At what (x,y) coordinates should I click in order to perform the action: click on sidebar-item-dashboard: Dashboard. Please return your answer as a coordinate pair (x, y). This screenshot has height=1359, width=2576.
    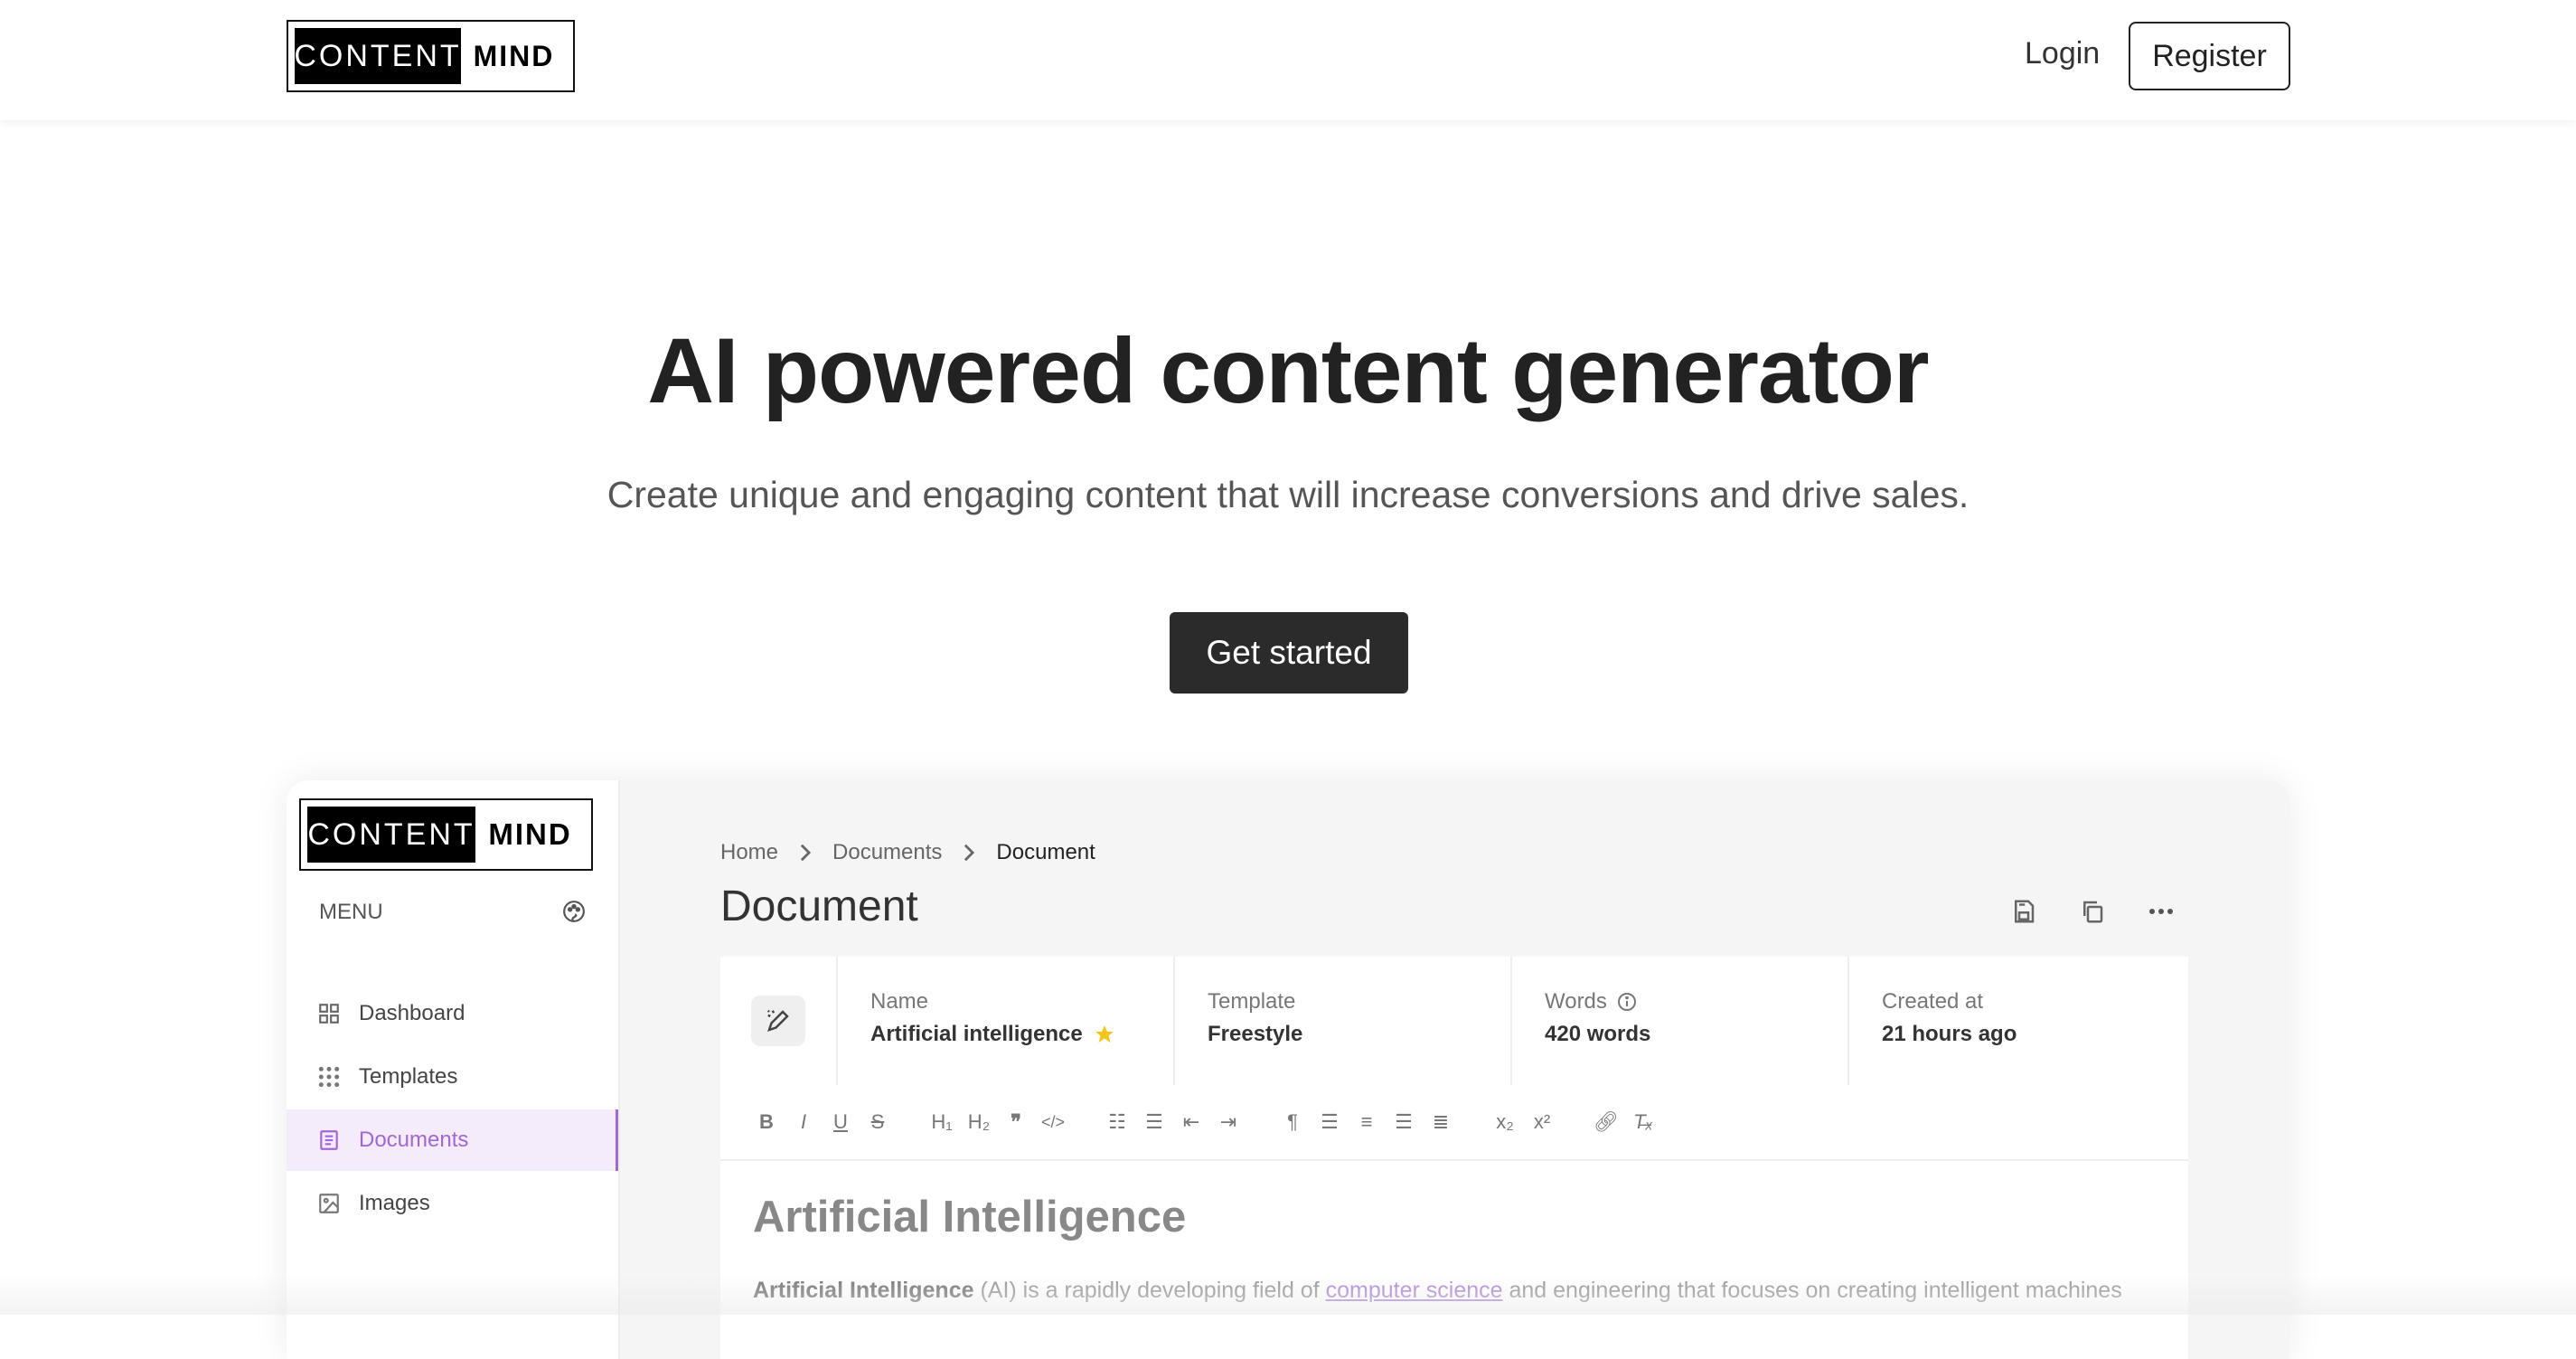
    Looking at the image, I should click on (453, 1014).